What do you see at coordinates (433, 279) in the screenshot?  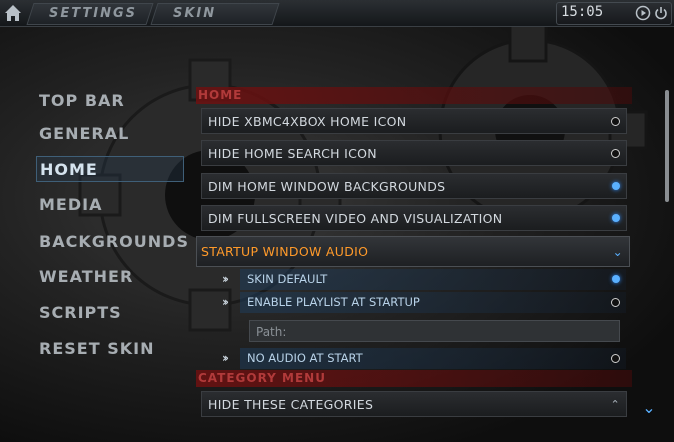 I see `audio-choice-skin-default: SKIN DEFAULT` at bounding box center [433, 279].